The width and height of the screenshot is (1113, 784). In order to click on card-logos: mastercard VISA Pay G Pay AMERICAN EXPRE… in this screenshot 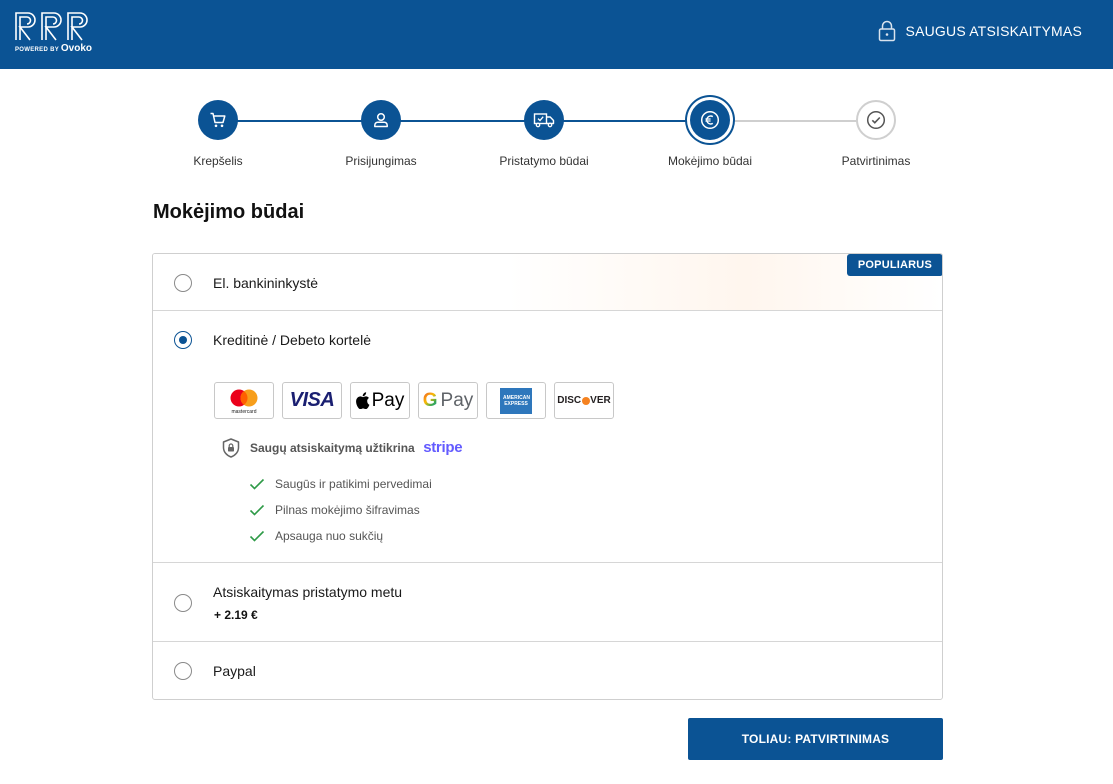, I will do `click(414, 400)`.